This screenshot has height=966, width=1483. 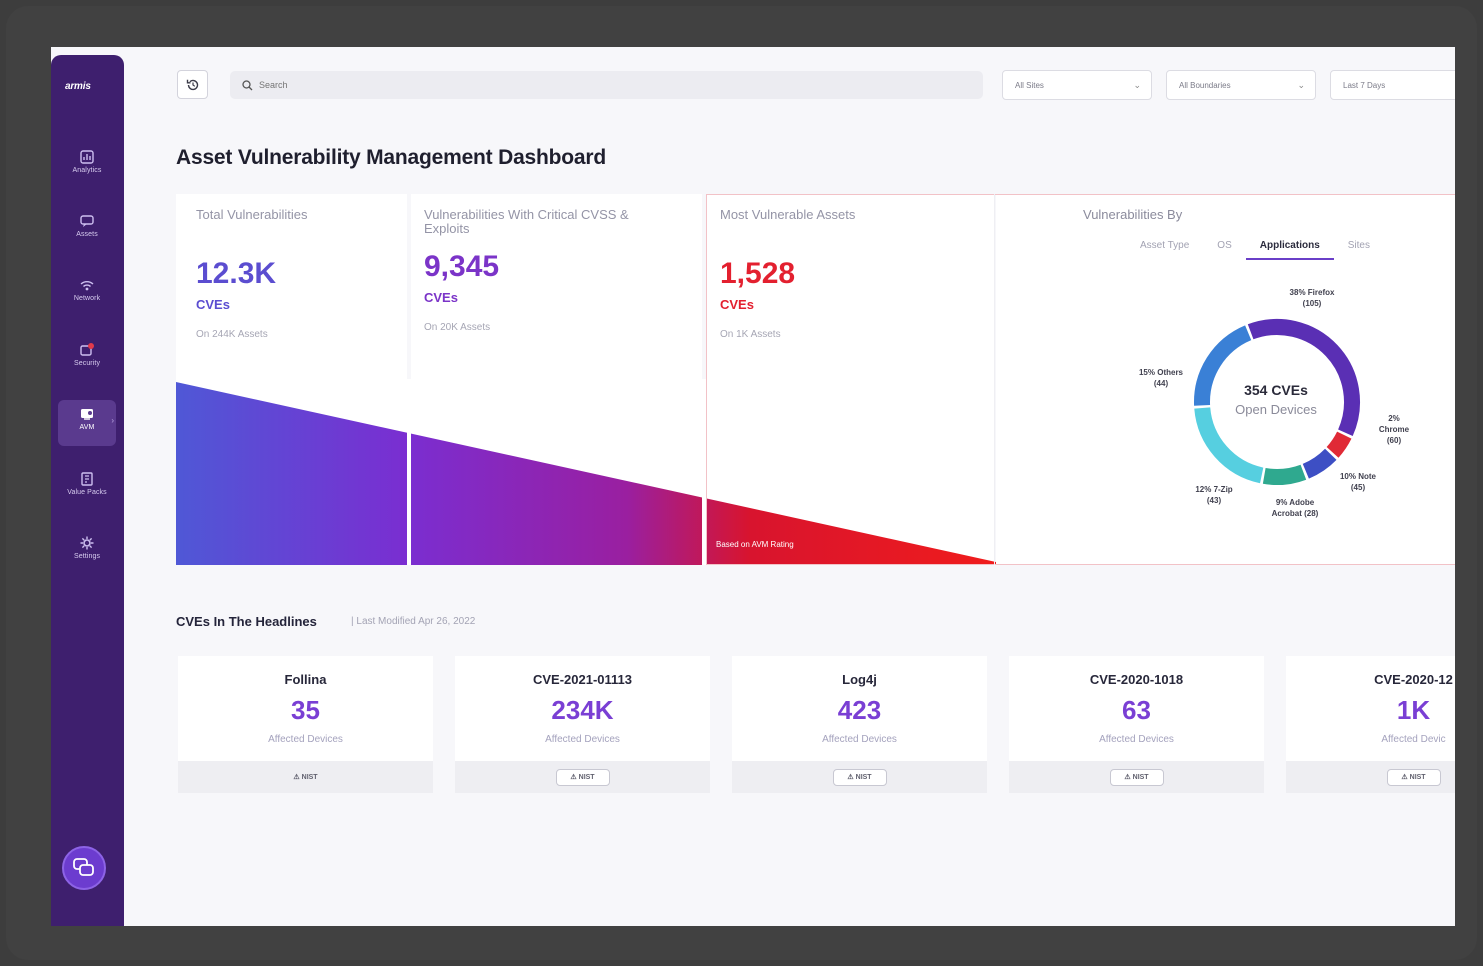 I want to click on brand-logo: armis, so click(x=78, y=86).